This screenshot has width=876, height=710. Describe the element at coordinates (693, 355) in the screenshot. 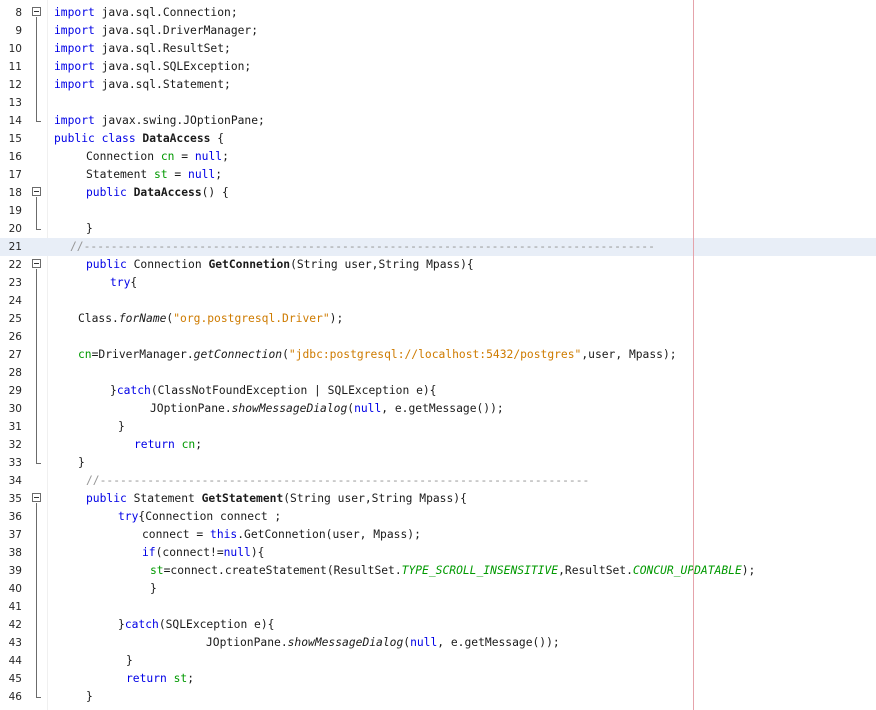

I see `right-margin-line` at that location.